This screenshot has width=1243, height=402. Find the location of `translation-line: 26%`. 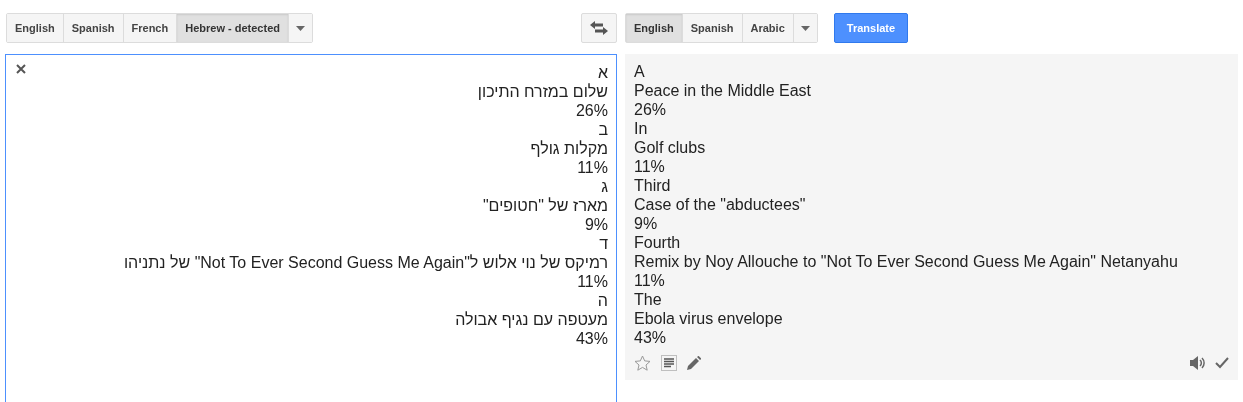

translation-line: 26% is located at coordinates (650, 109).